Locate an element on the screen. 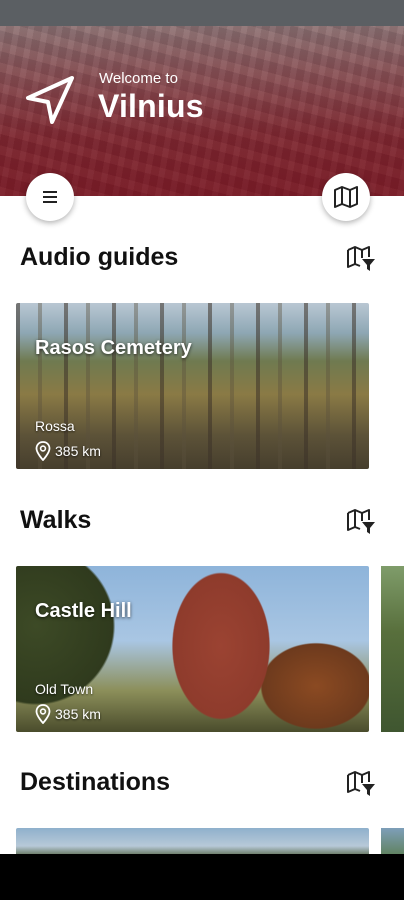  system-navigation-bar is located at coordinates (202, 877).